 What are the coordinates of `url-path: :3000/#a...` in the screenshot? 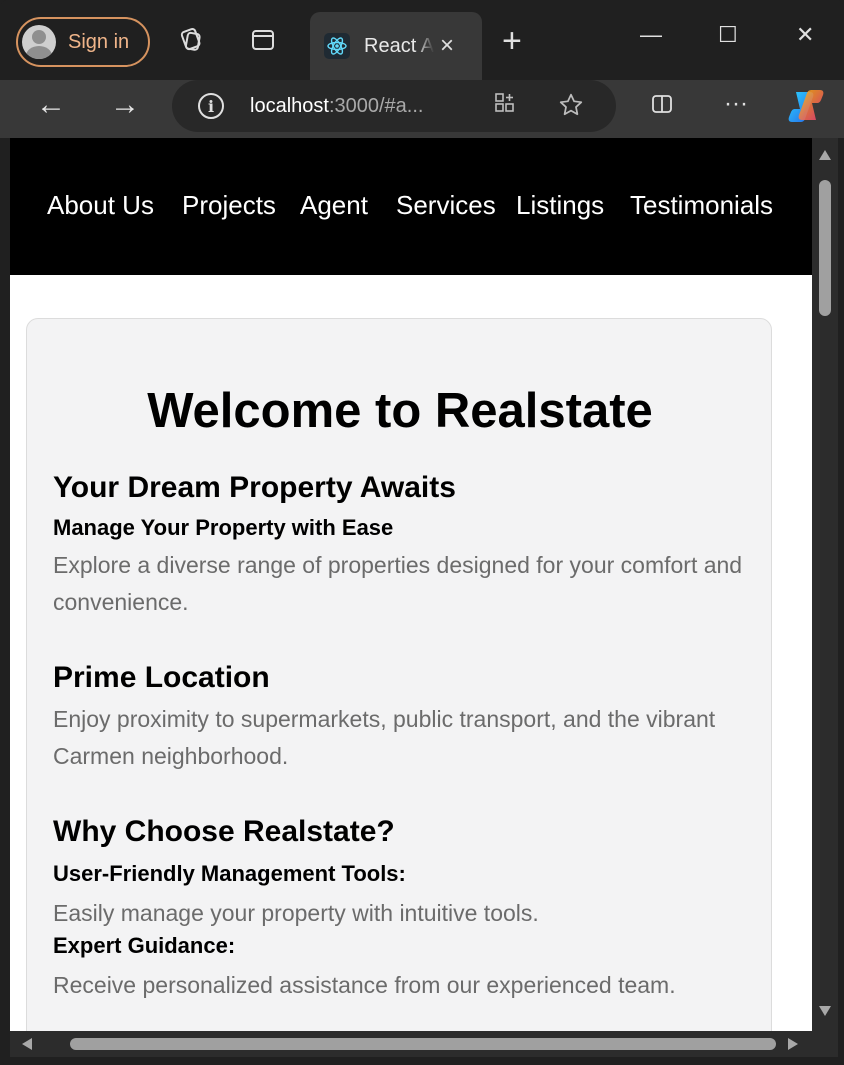 It's located at (376, 105).